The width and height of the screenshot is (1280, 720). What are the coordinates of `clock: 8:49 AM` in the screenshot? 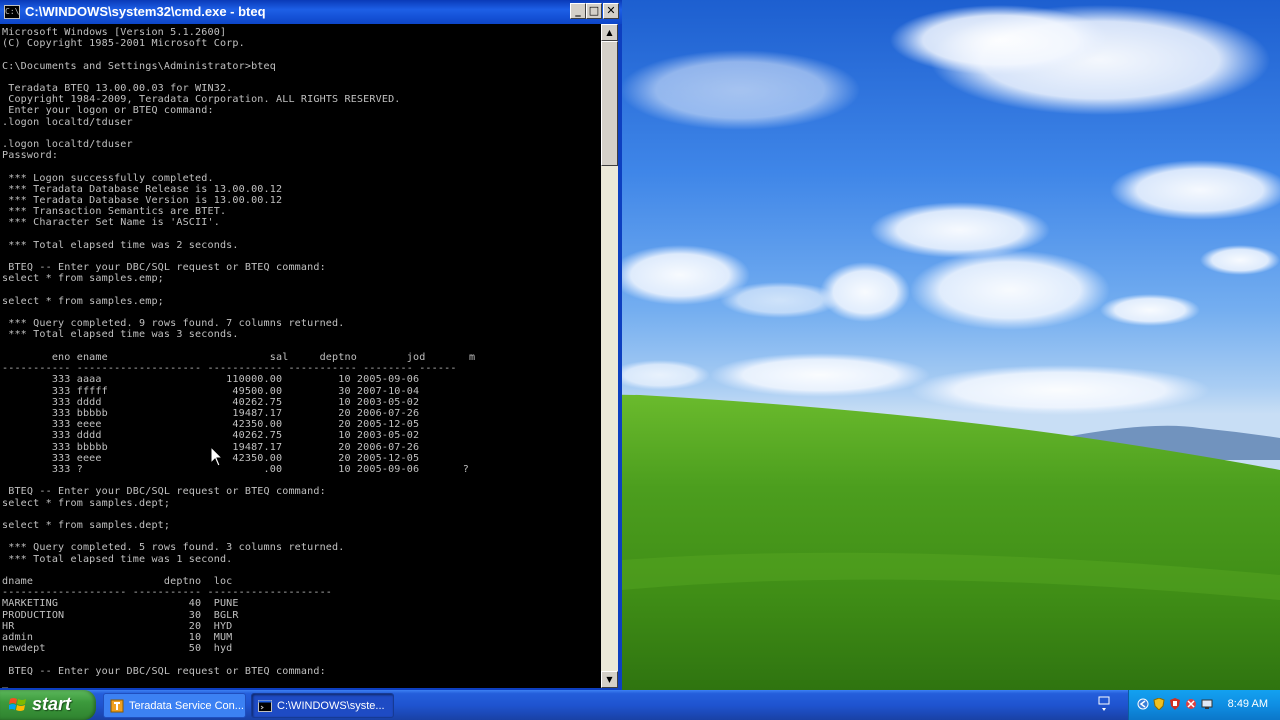 It's located at (1248, 704).